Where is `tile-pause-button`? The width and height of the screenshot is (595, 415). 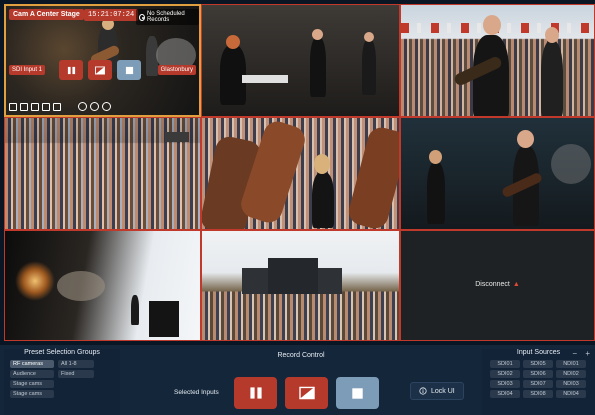
tile-pause-button is located at coordinates (71, 70).